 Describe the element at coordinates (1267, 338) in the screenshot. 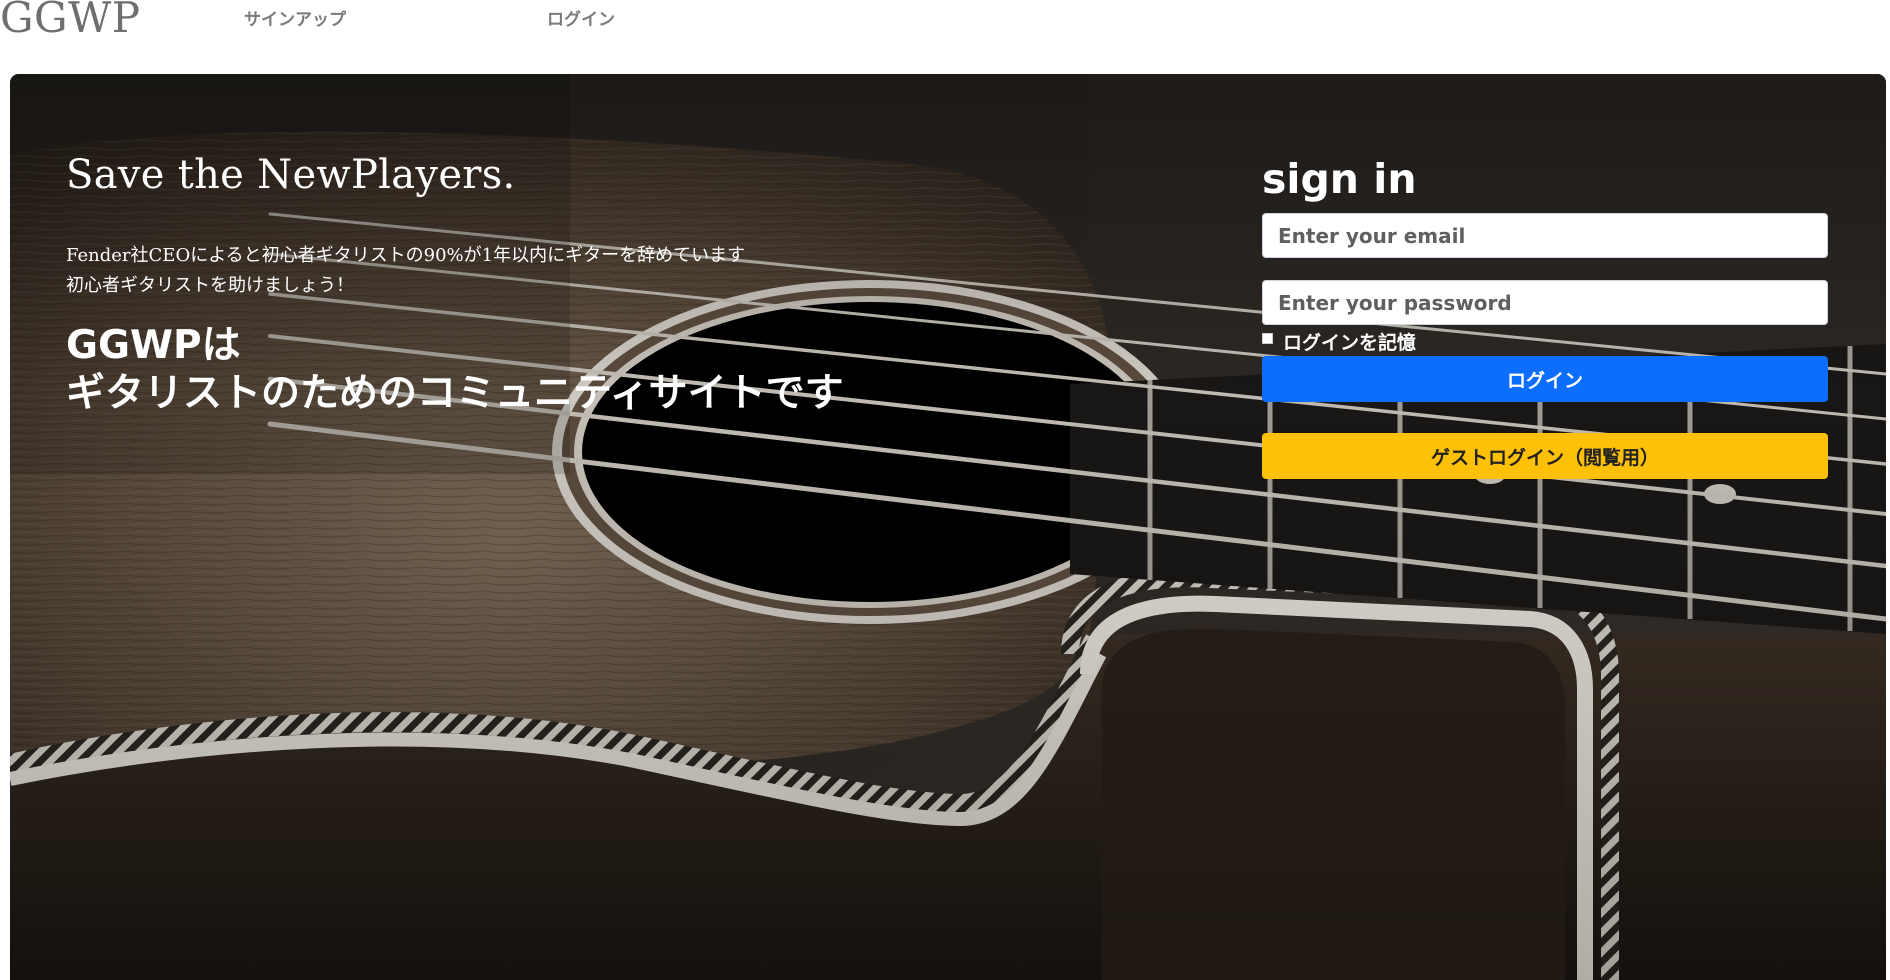

I see `remember-me-checkbox` at that location.